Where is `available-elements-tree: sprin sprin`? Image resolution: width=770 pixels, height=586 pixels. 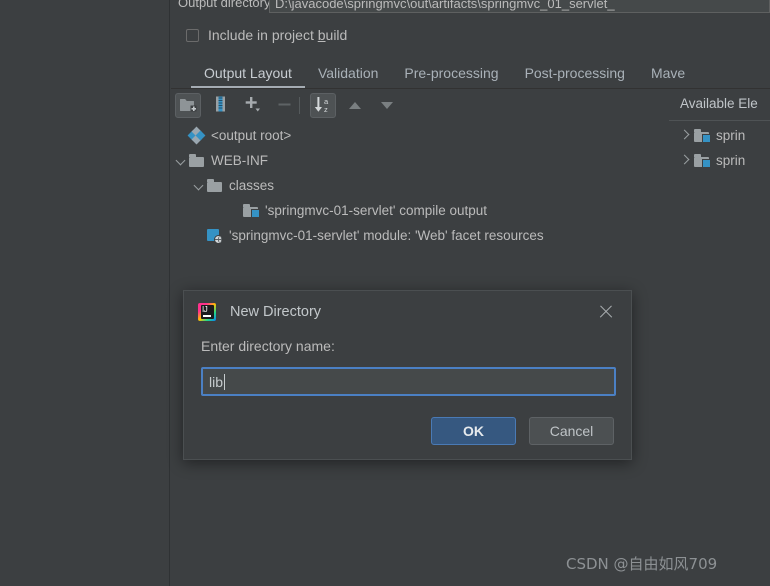 available-elements-tree: sprin sprin is located at coordinates (724, 148).